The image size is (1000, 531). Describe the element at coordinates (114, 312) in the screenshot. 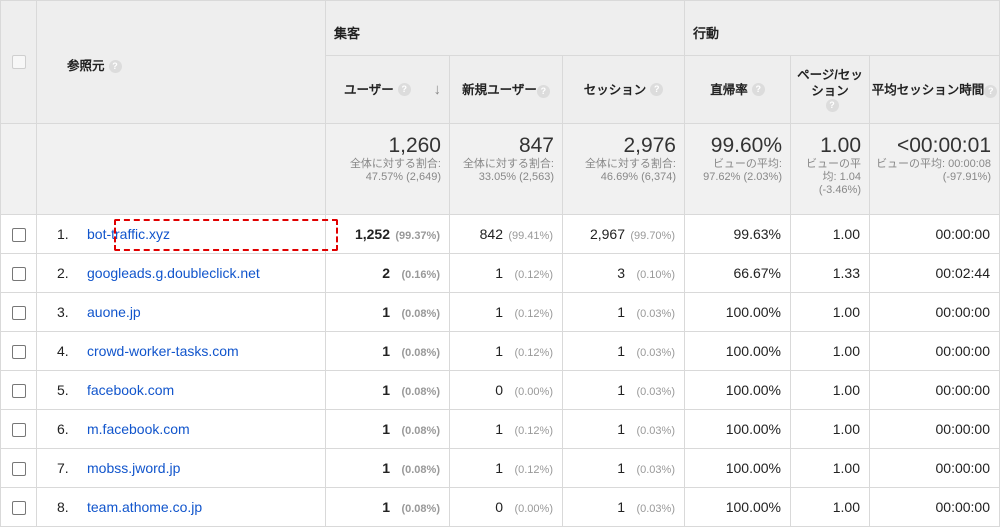

I see `source-link: auone.jp` at that location.